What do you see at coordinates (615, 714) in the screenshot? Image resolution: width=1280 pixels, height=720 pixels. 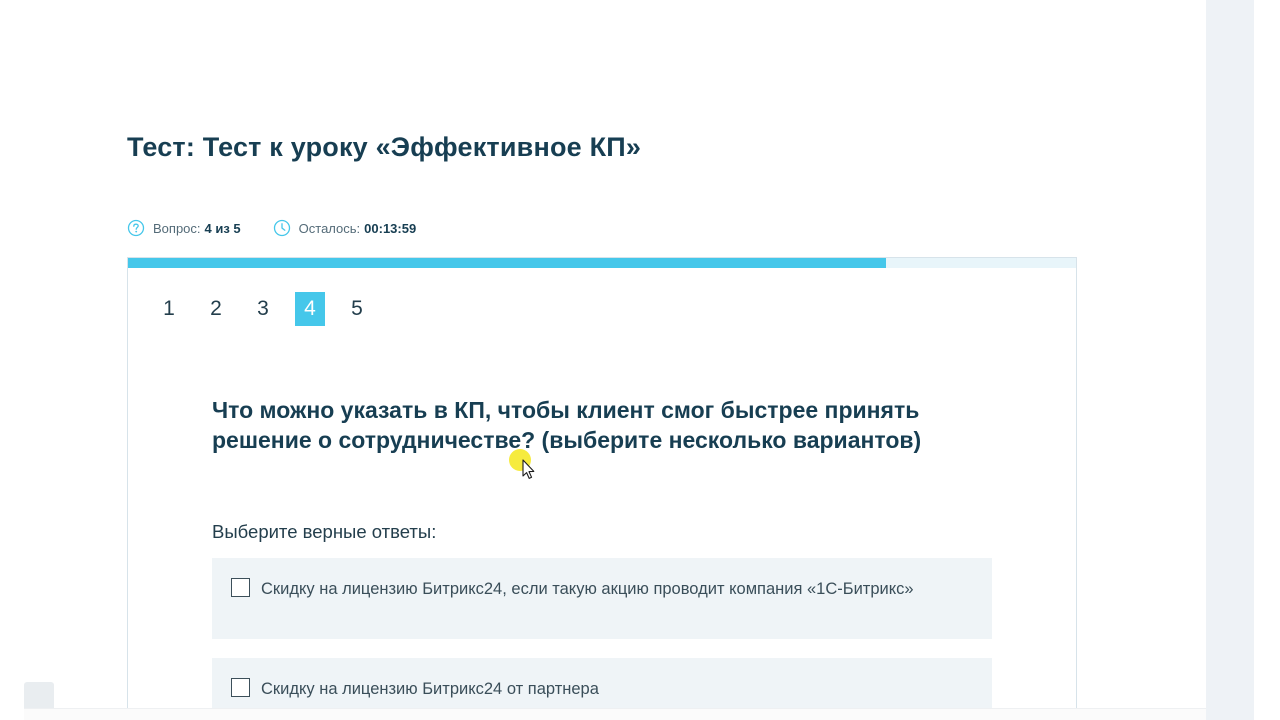 I see `bottom-strip` at bounding box center [615, 714].